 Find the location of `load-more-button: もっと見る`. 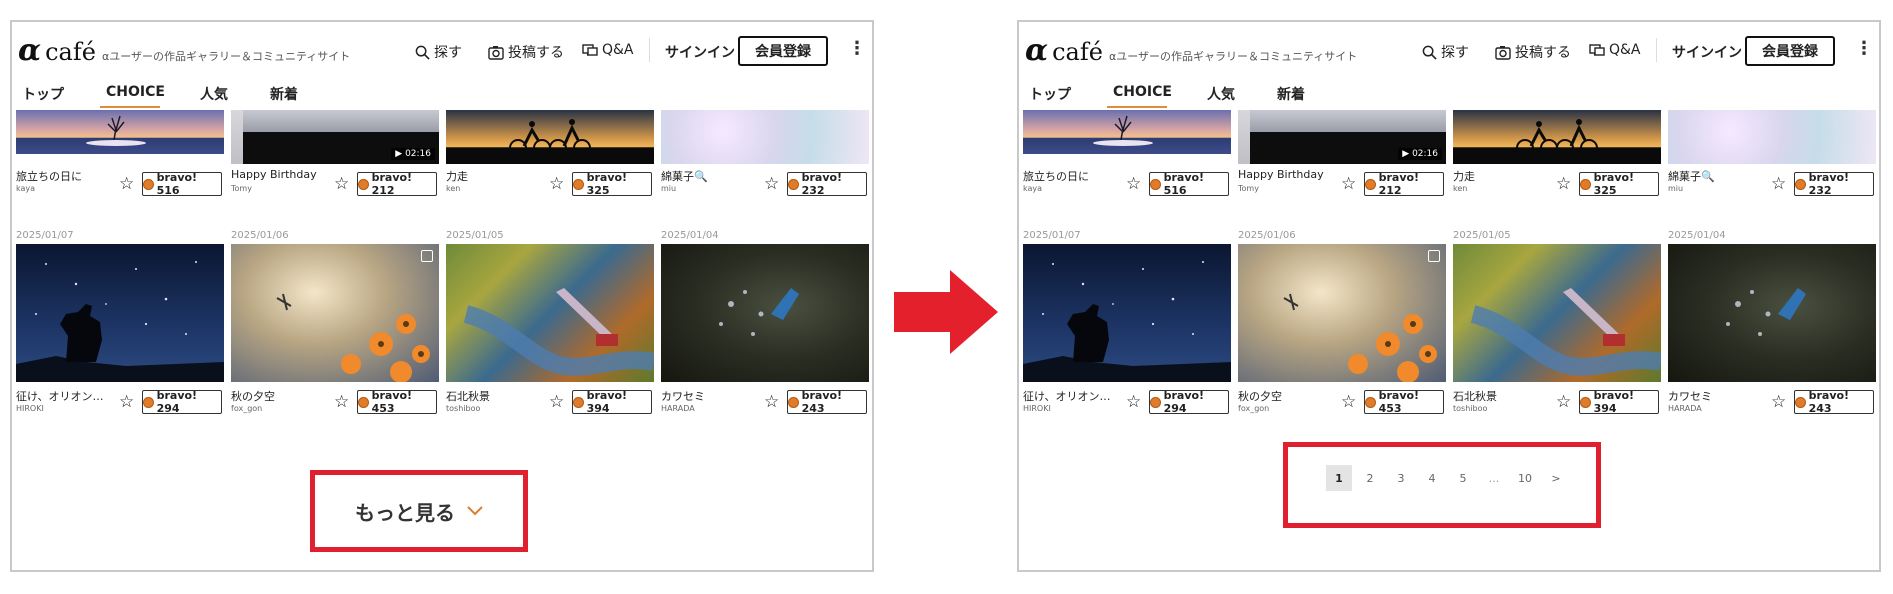

load-more-button: もっと見る is located at coordinates (419, 511).